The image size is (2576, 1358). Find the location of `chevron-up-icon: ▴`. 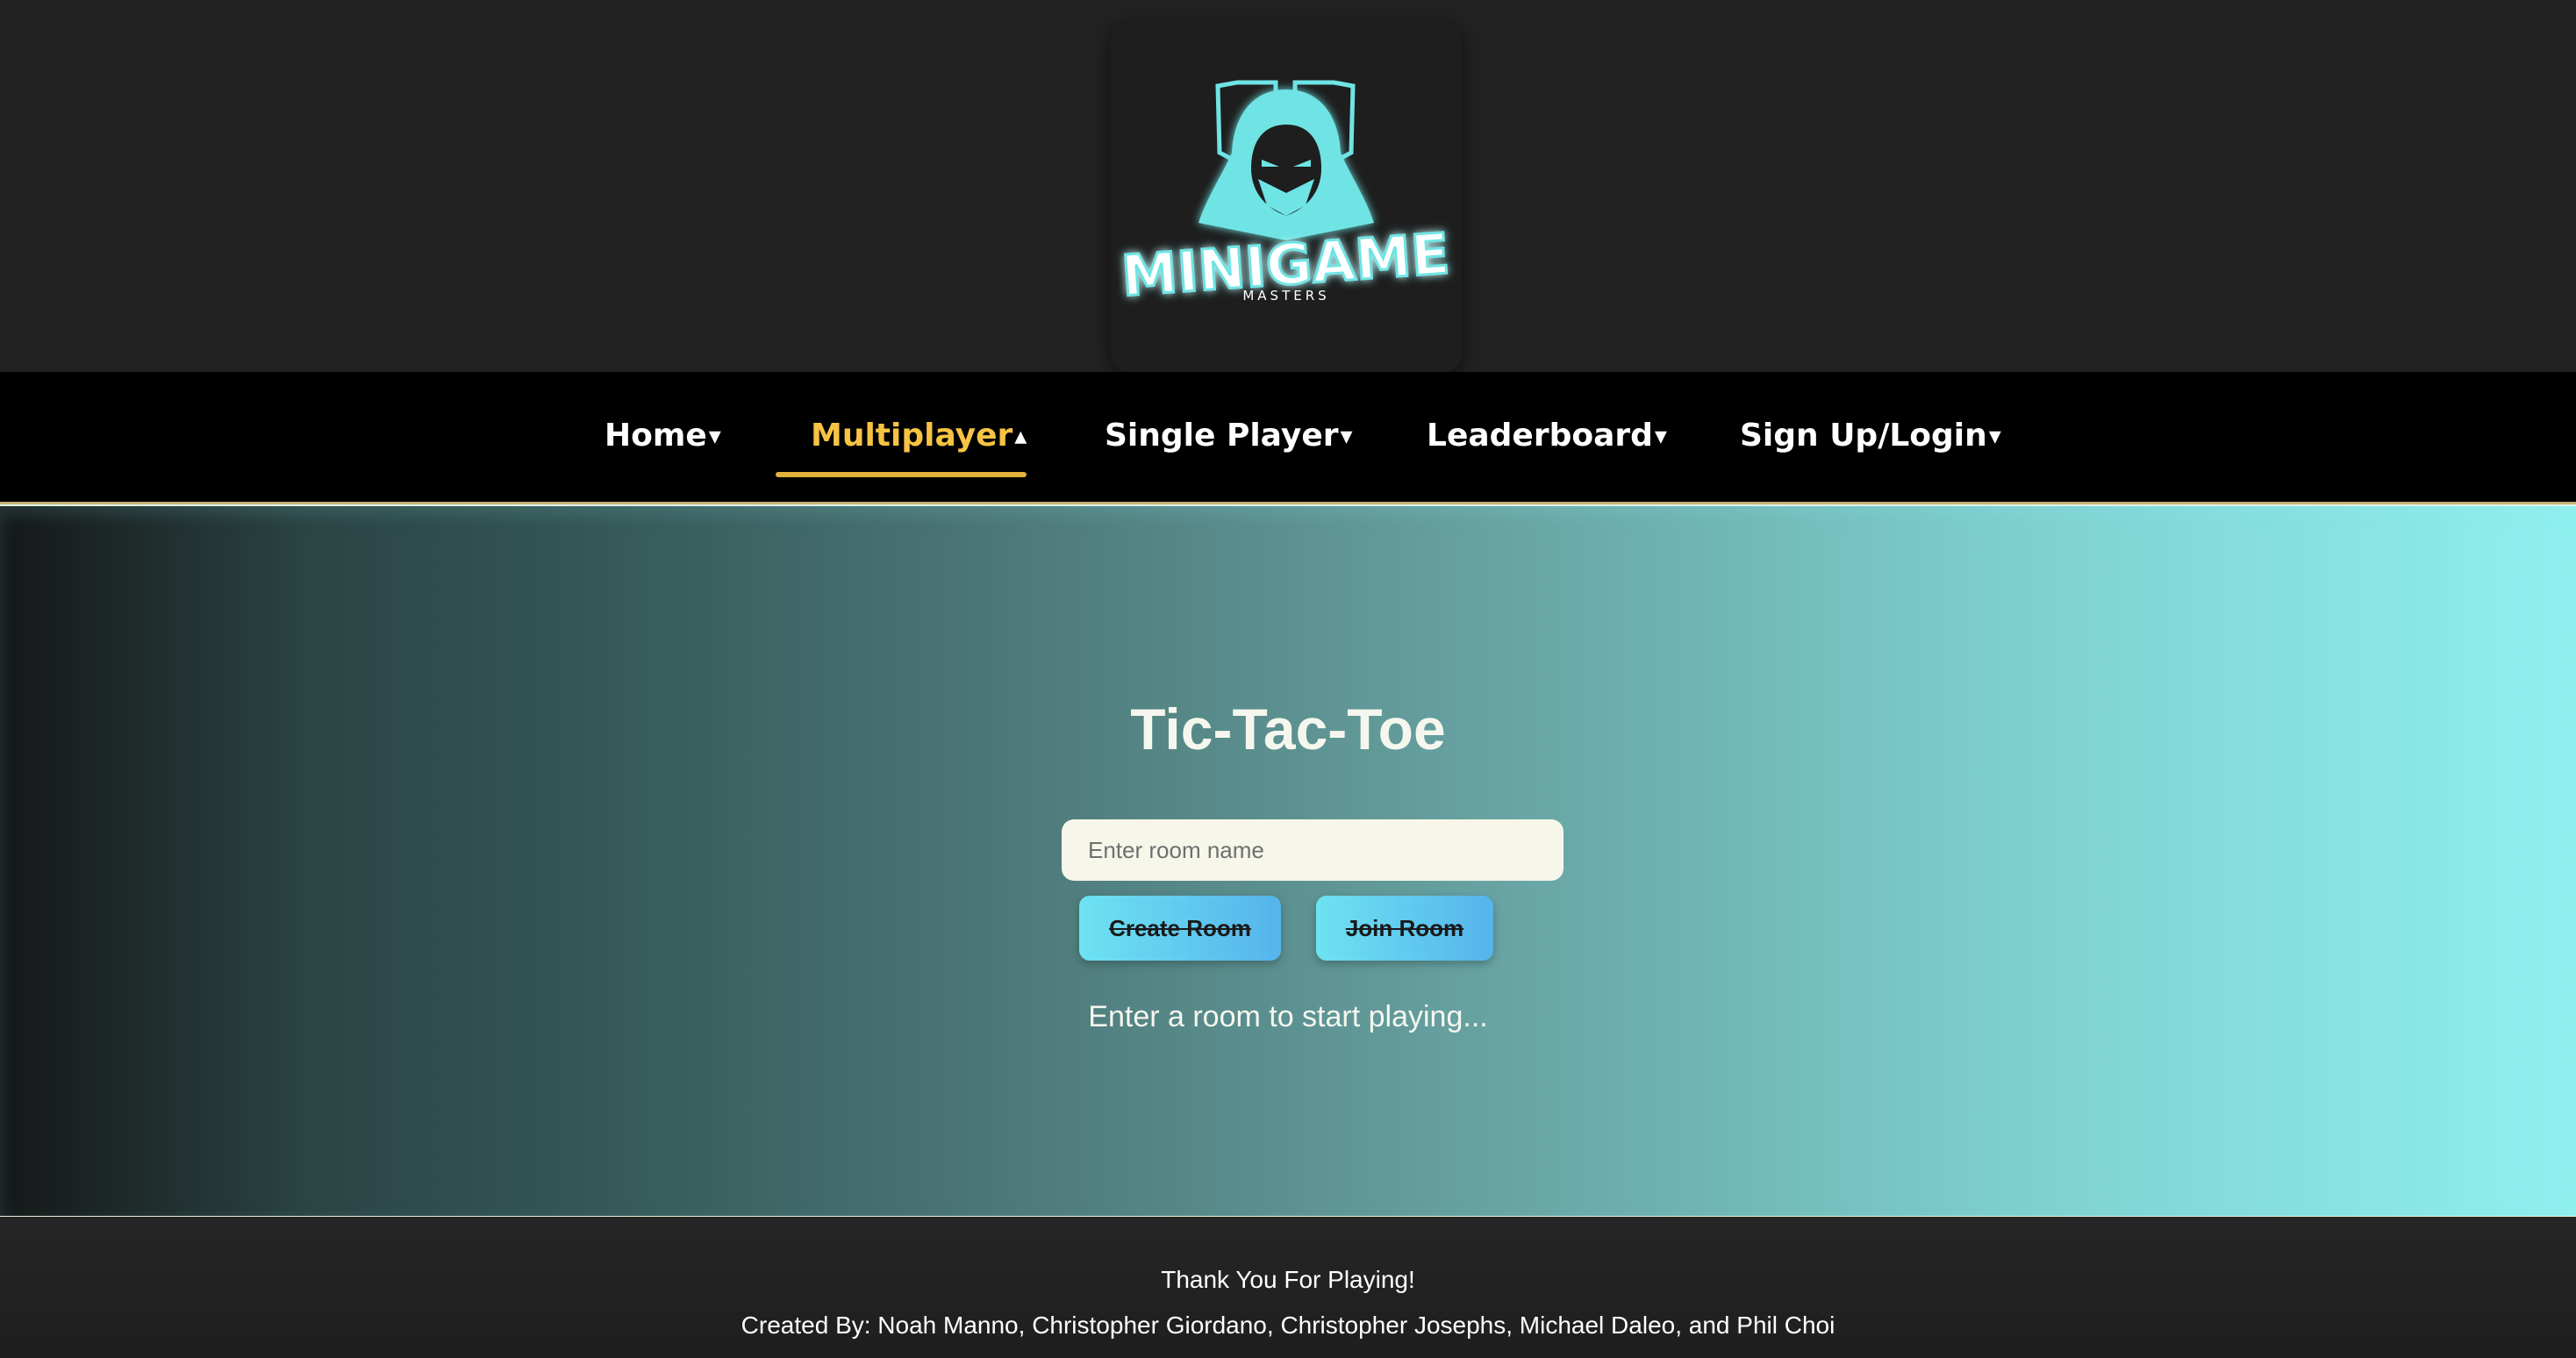

chevron-up-icon: ▴ is located at coordinates (1020, 435).